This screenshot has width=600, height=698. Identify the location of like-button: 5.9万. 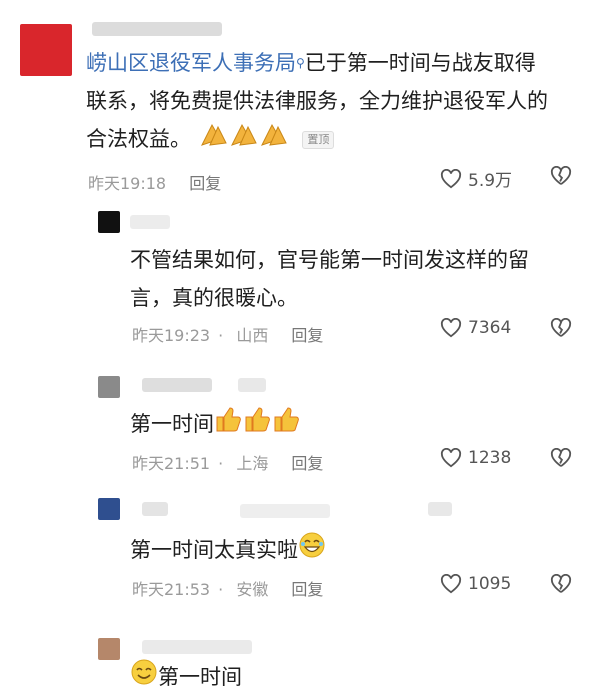
(476, 178).